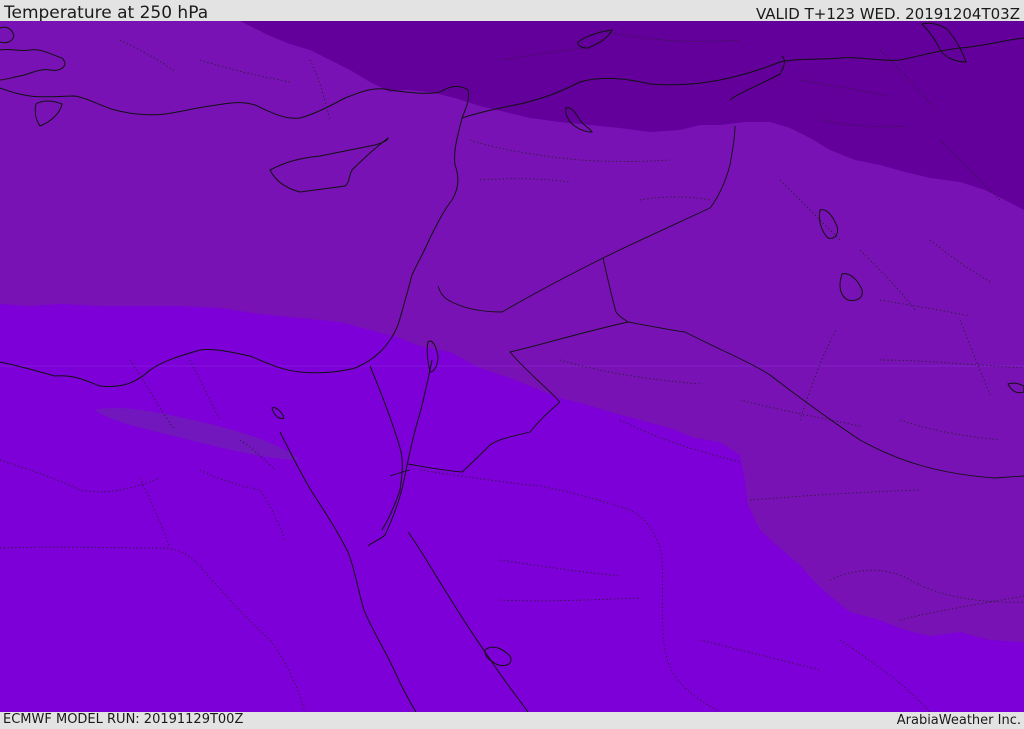  What do you see at coordinates (123, 719) in the screenshot?
I see `model-run-label: ECMWF MODEL RUN: 20191129T00Z` at bounding box center [123, 719].